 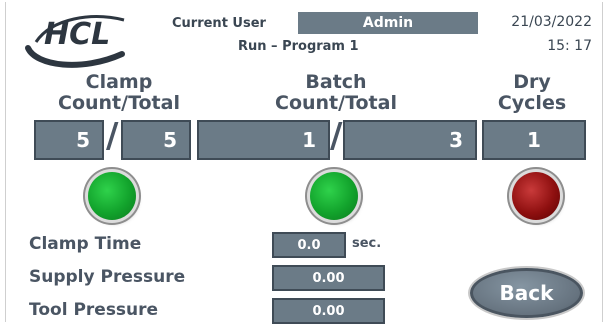 I want to click on current-user-value: Admin, so click(x=388, y=23).